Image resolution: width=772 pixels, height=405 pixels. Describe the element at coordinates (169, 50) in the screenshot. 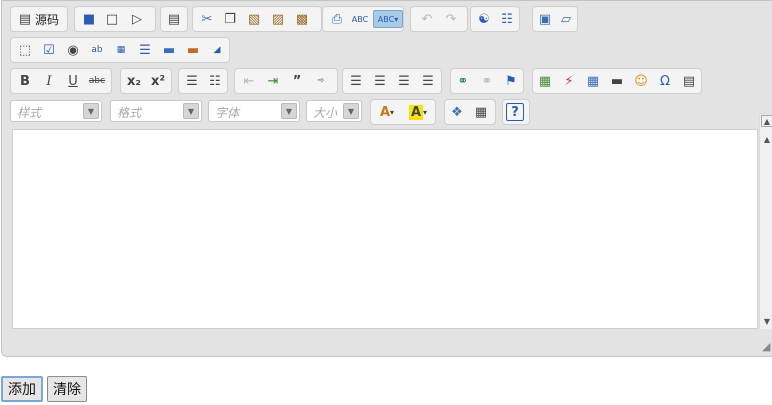

I see `button-field-icon: ▬` at that location.